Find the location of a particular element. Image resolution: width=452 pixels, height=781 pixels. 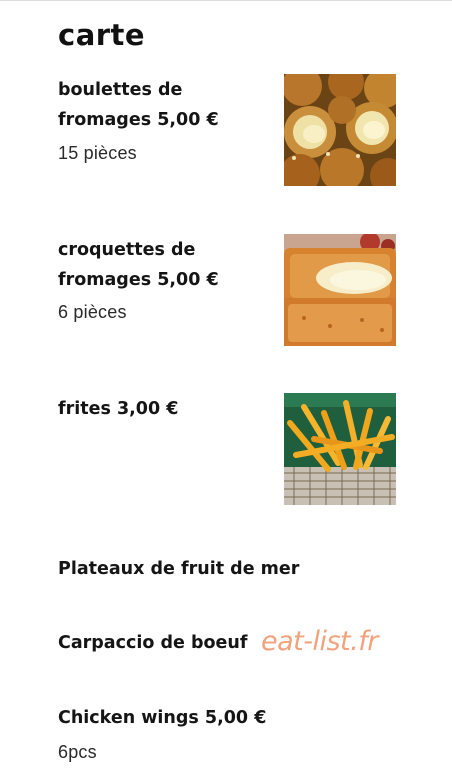

menu-item-name: Plateaux de fruit de mer is located at coordinates (179, 569).